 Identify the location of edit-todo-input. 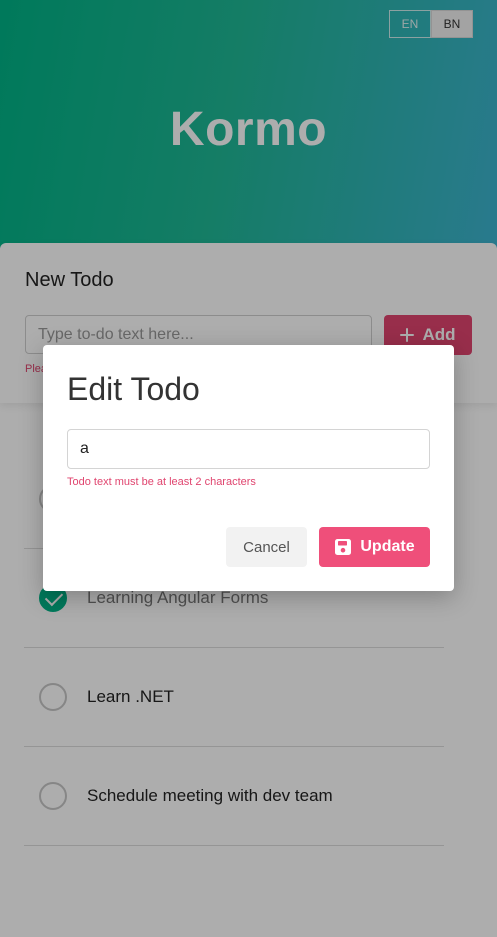
(248, 449).